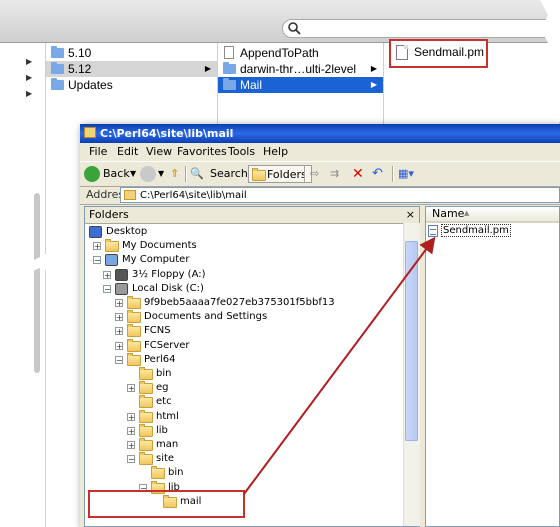  I want to click on address-value: C:\Perl64\site\lib\mail, so click(193, 195).